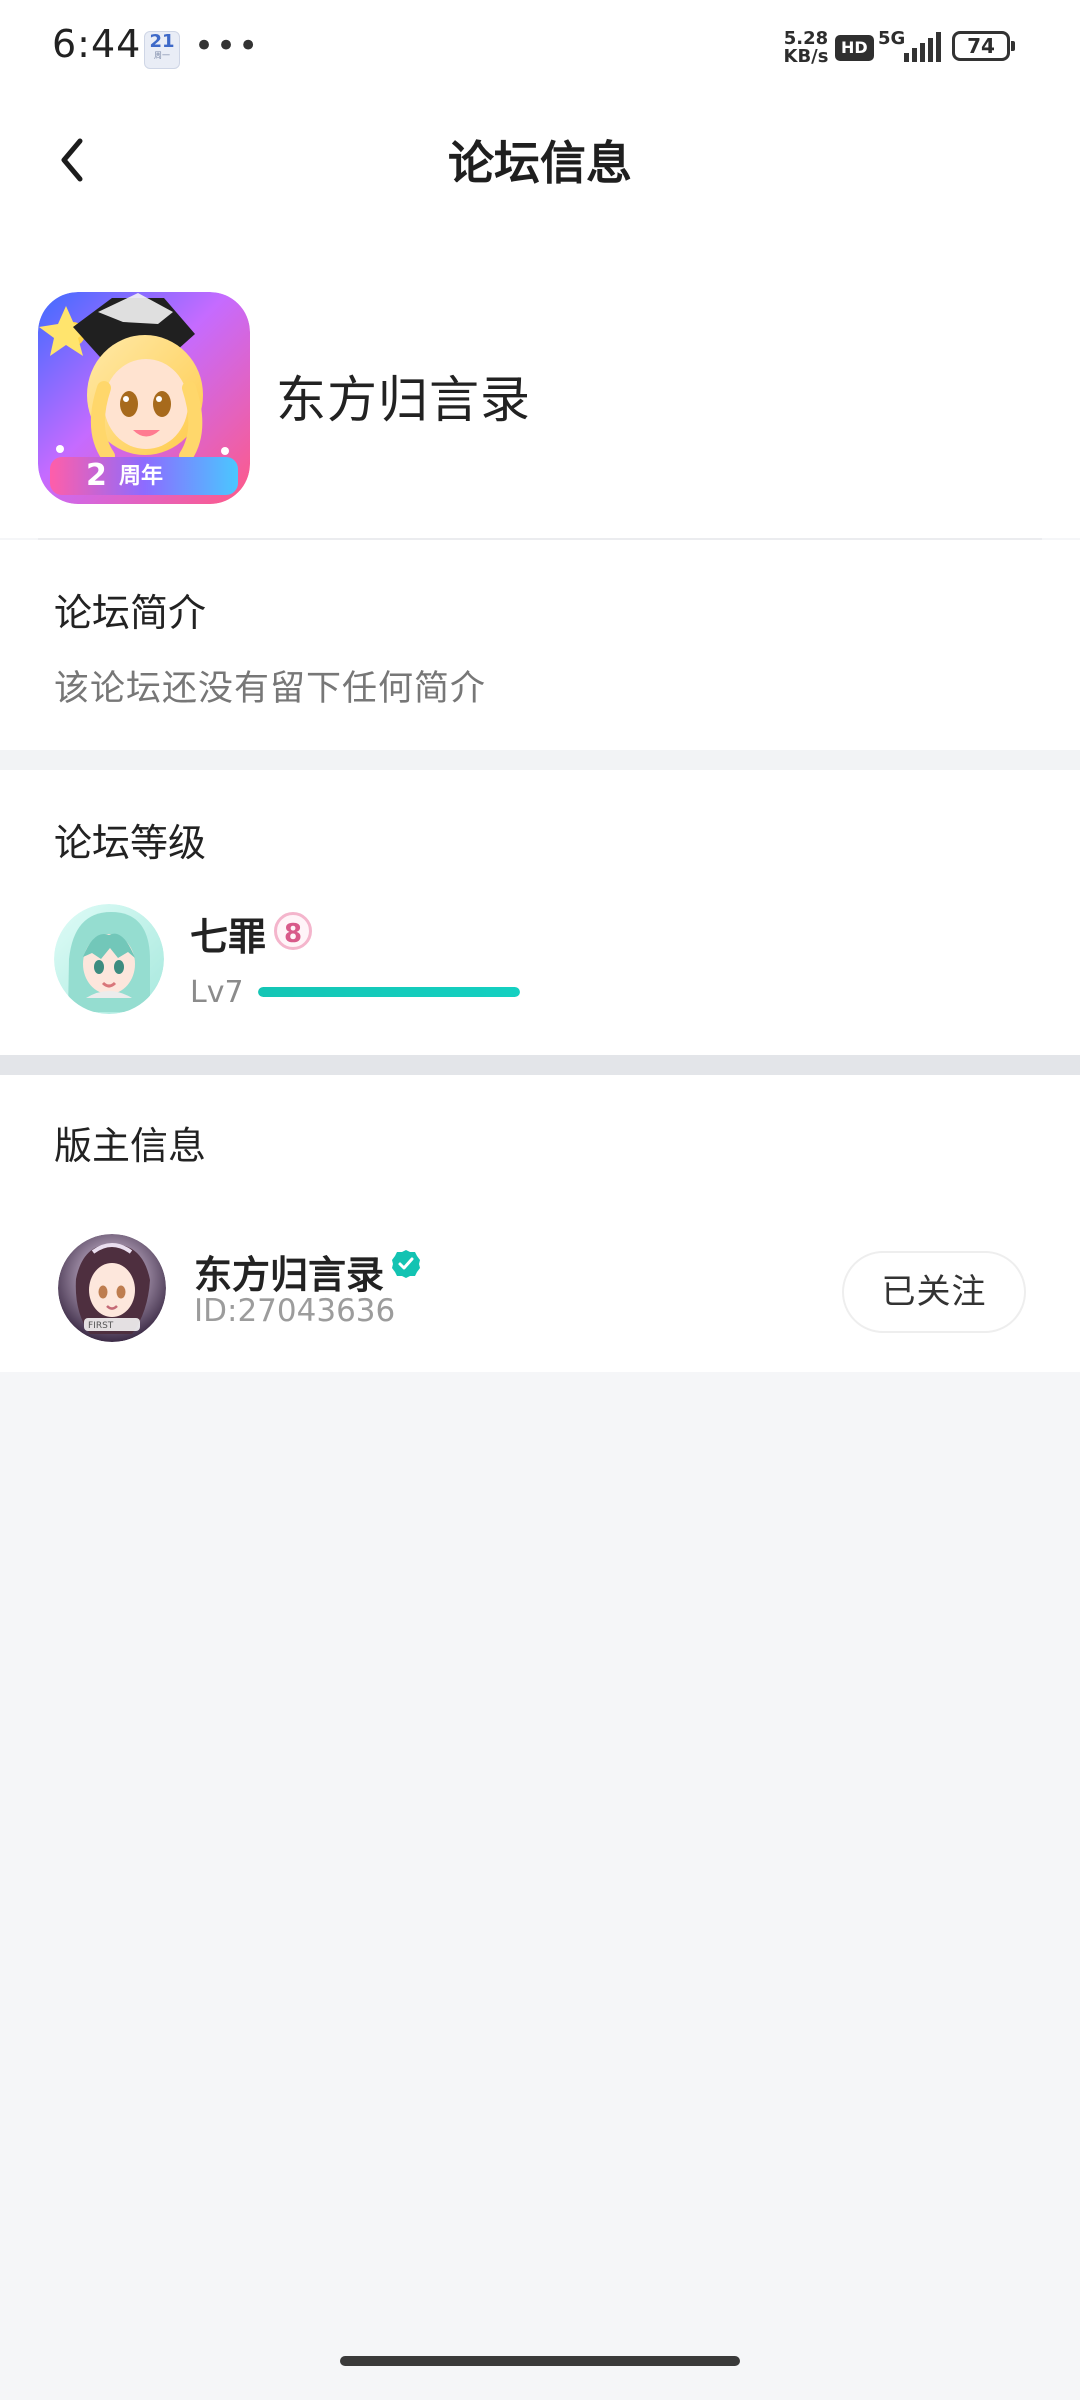  I want to click on page-title: 论坛信息, so click(540, 163).